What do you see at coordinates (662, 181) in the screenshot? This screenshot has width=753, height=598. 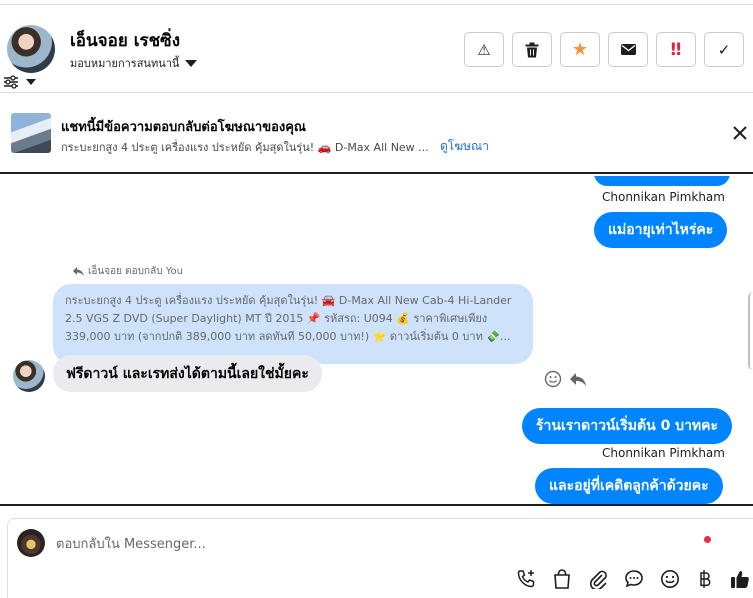 I see `outgoing-message-clipped` at bounding box center [662, 181].